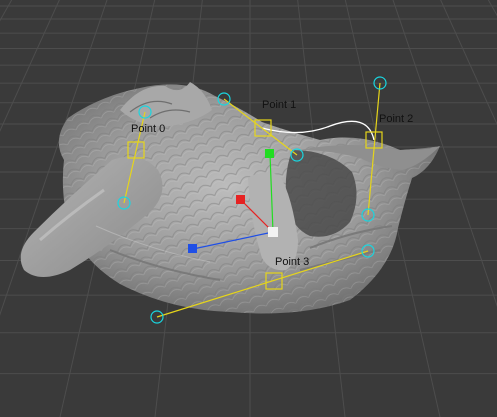 The height and width of the screenshot is (417, 497). What do you see at coordinates (148, 129) in the screenshot?
I see `control-point-label: Point 0` at bounding box center [148, 129].